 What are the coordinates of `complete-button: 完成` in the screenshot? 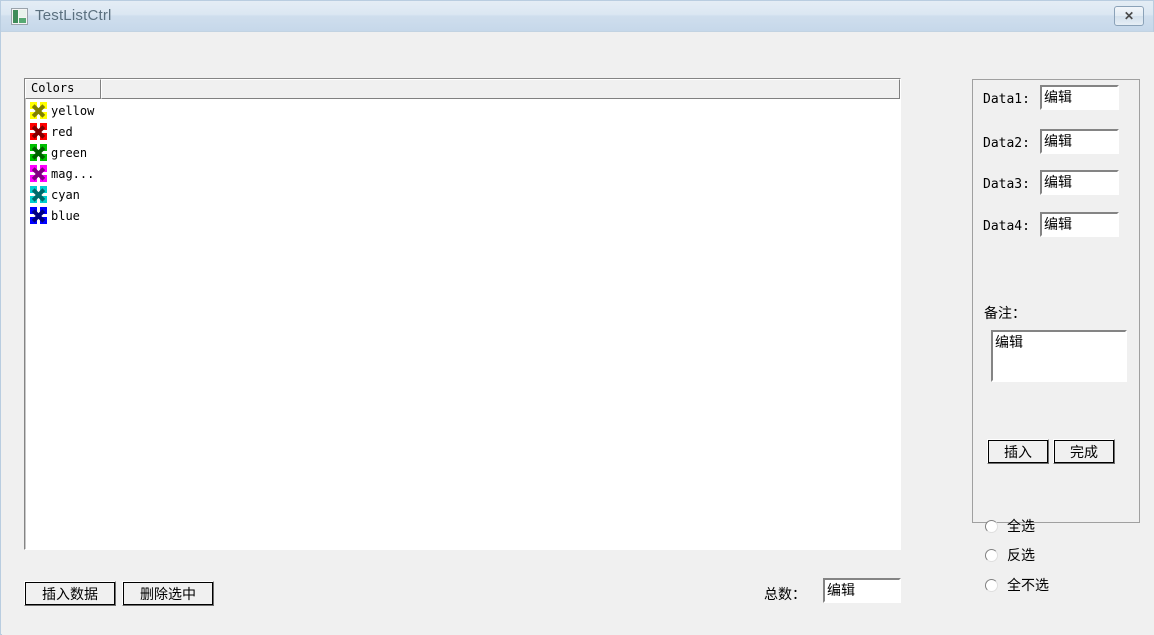 It's located at (1084, 451).